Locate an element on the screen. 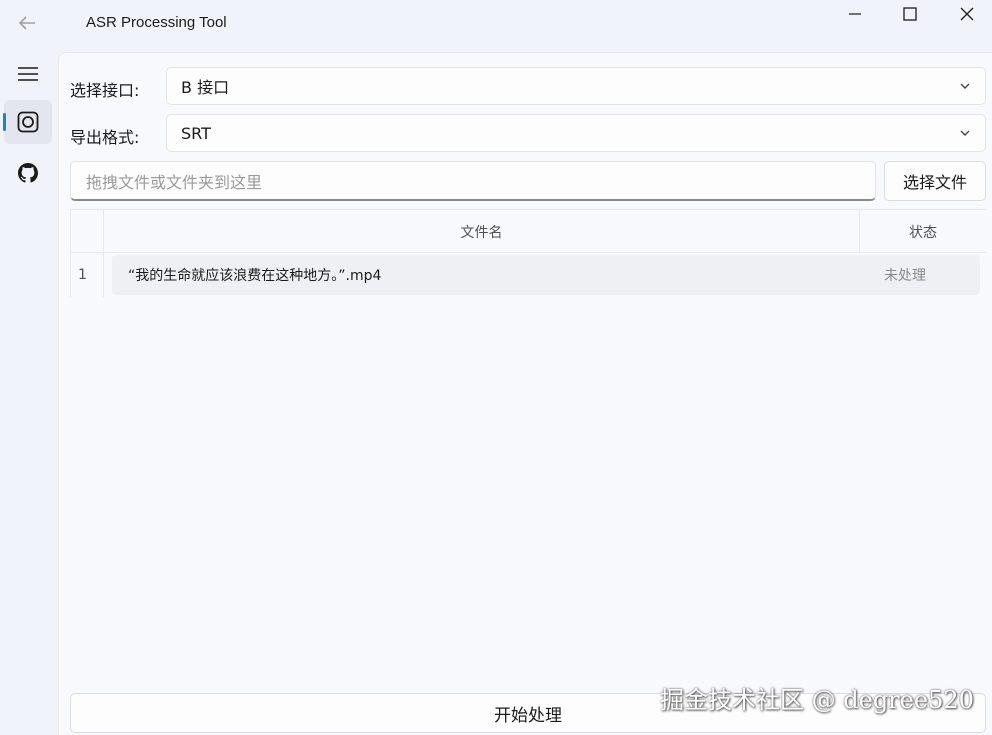 This screenshot has width=992, height=735. maximize-icon is located at coordinates (910, 14).